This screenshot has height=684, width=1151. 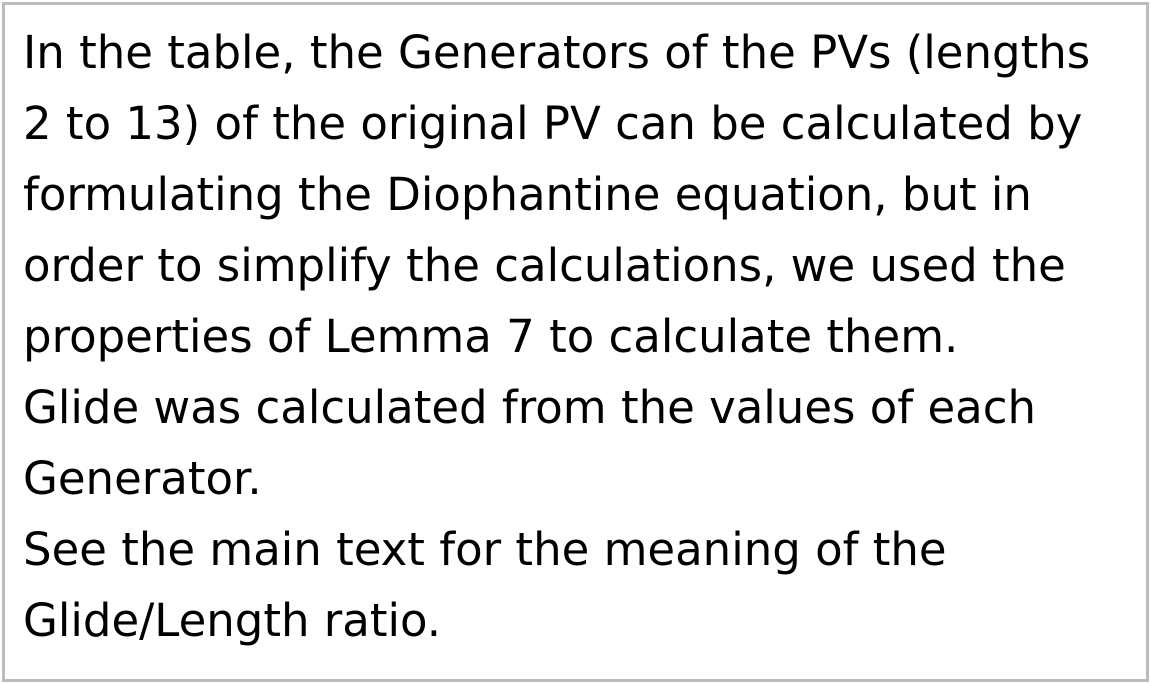 I want to click on note-line-9: Glide/Length ratio., so click(x=232, y=620).